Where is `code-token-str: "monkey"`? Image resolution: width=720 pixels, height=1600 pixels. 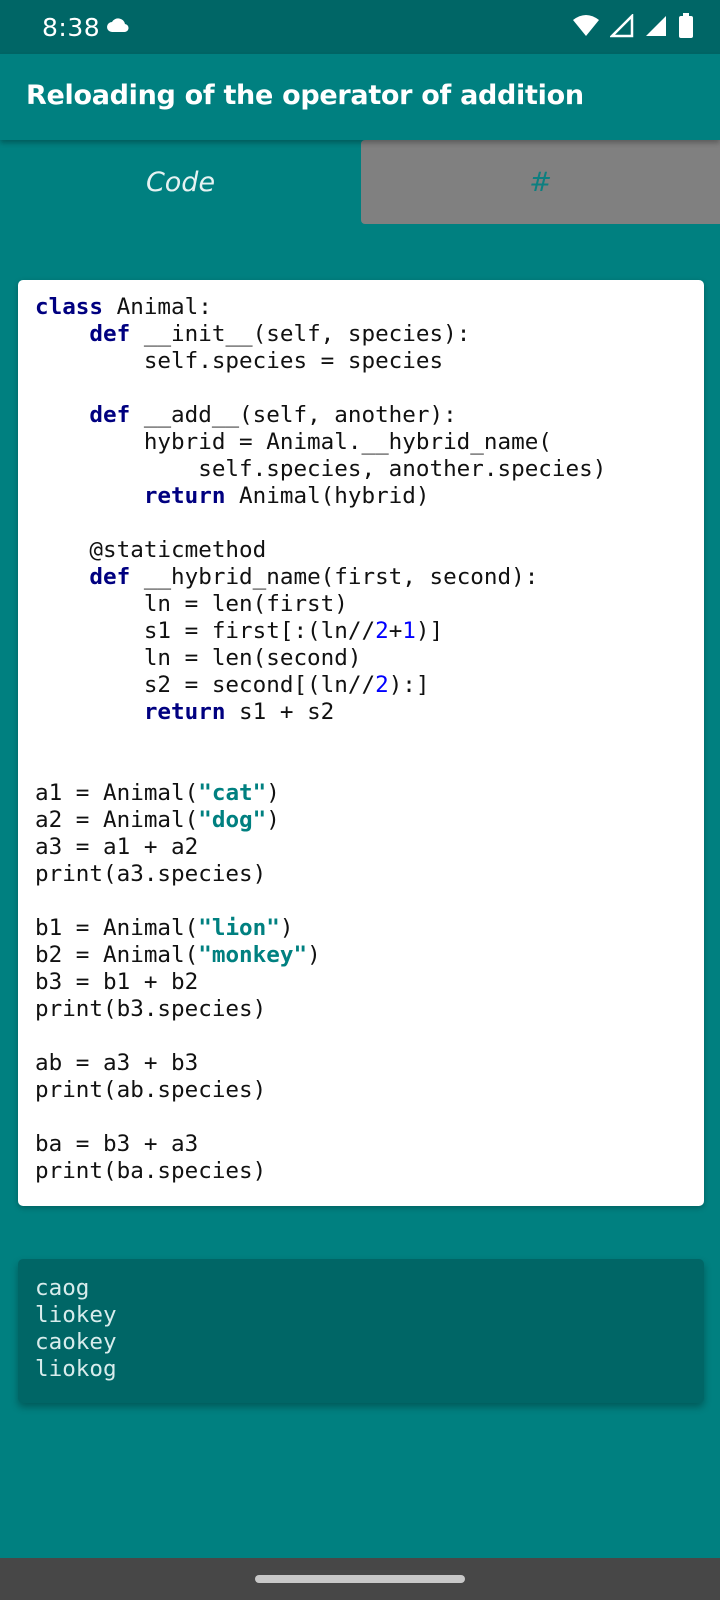
code-token-str: "monkey" is located at coordinates (253, 955).